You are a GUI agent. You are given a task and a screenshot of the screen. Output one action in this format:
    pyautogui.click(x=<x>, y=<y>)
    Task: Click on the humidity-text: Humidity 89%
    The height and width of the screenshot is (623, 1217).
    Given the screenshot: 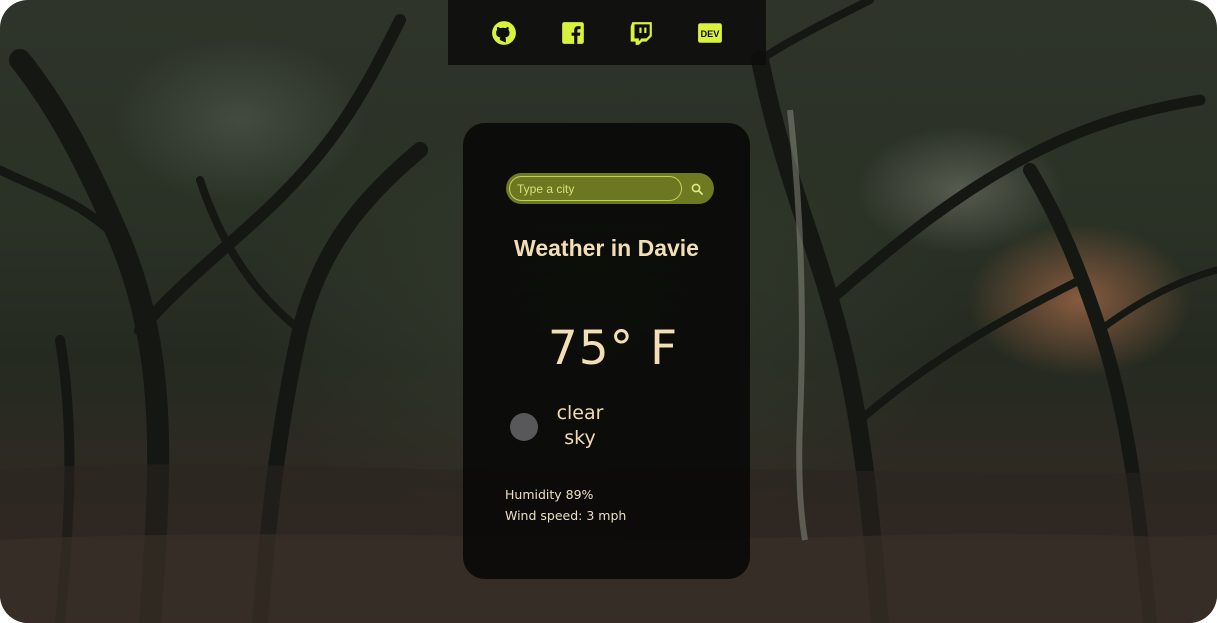 What is the action you would take?
    pyautogui.click(x=549, y=494)
    